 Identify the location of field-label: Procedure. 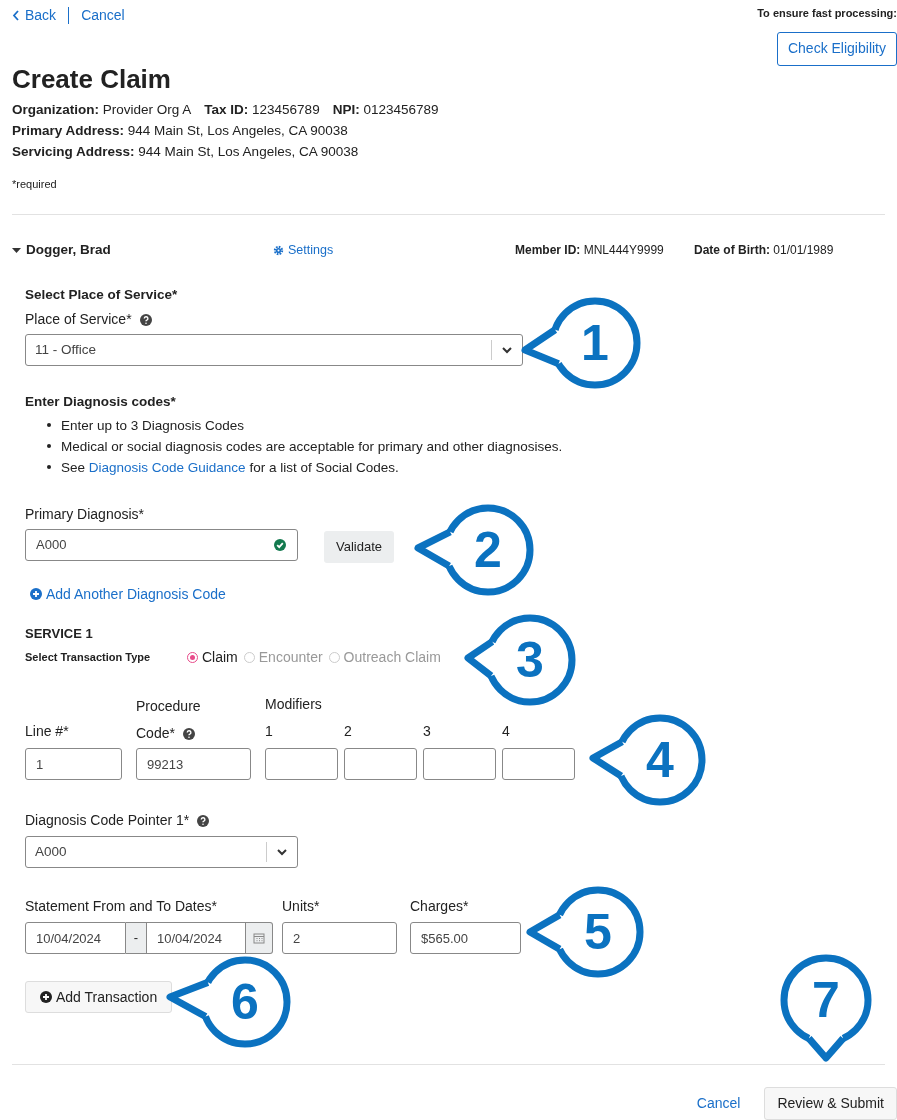
(169, 706).